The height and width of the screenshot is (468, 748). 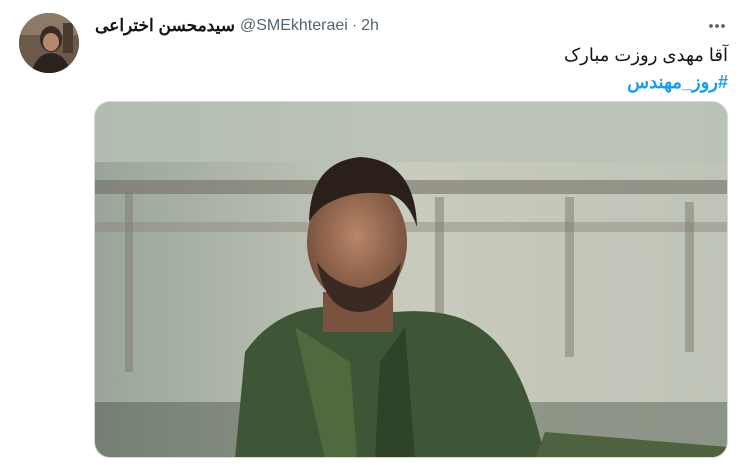 I want to click on tweet-text-line: آقا مهدی روزت مبارک, so click(x=646, y=55).